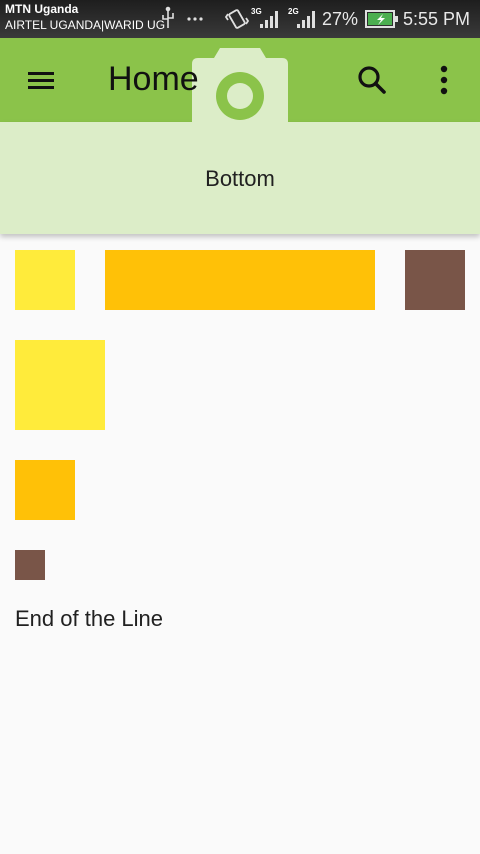 The image size is (480, 854). Describe the element at coordinates (45, 280) in the screenshot. I see `yellow-square-small` at that location.